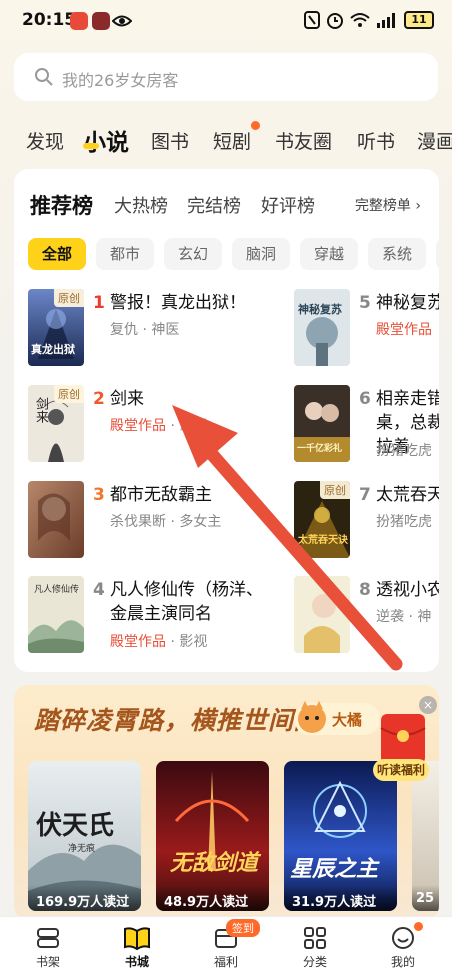 The height and width of the screenshot is (979, 452). What do you see at coordinates (106, 140) in the screenshot?
I see `tab-novel: 小说` at bounding box center [106, 140].